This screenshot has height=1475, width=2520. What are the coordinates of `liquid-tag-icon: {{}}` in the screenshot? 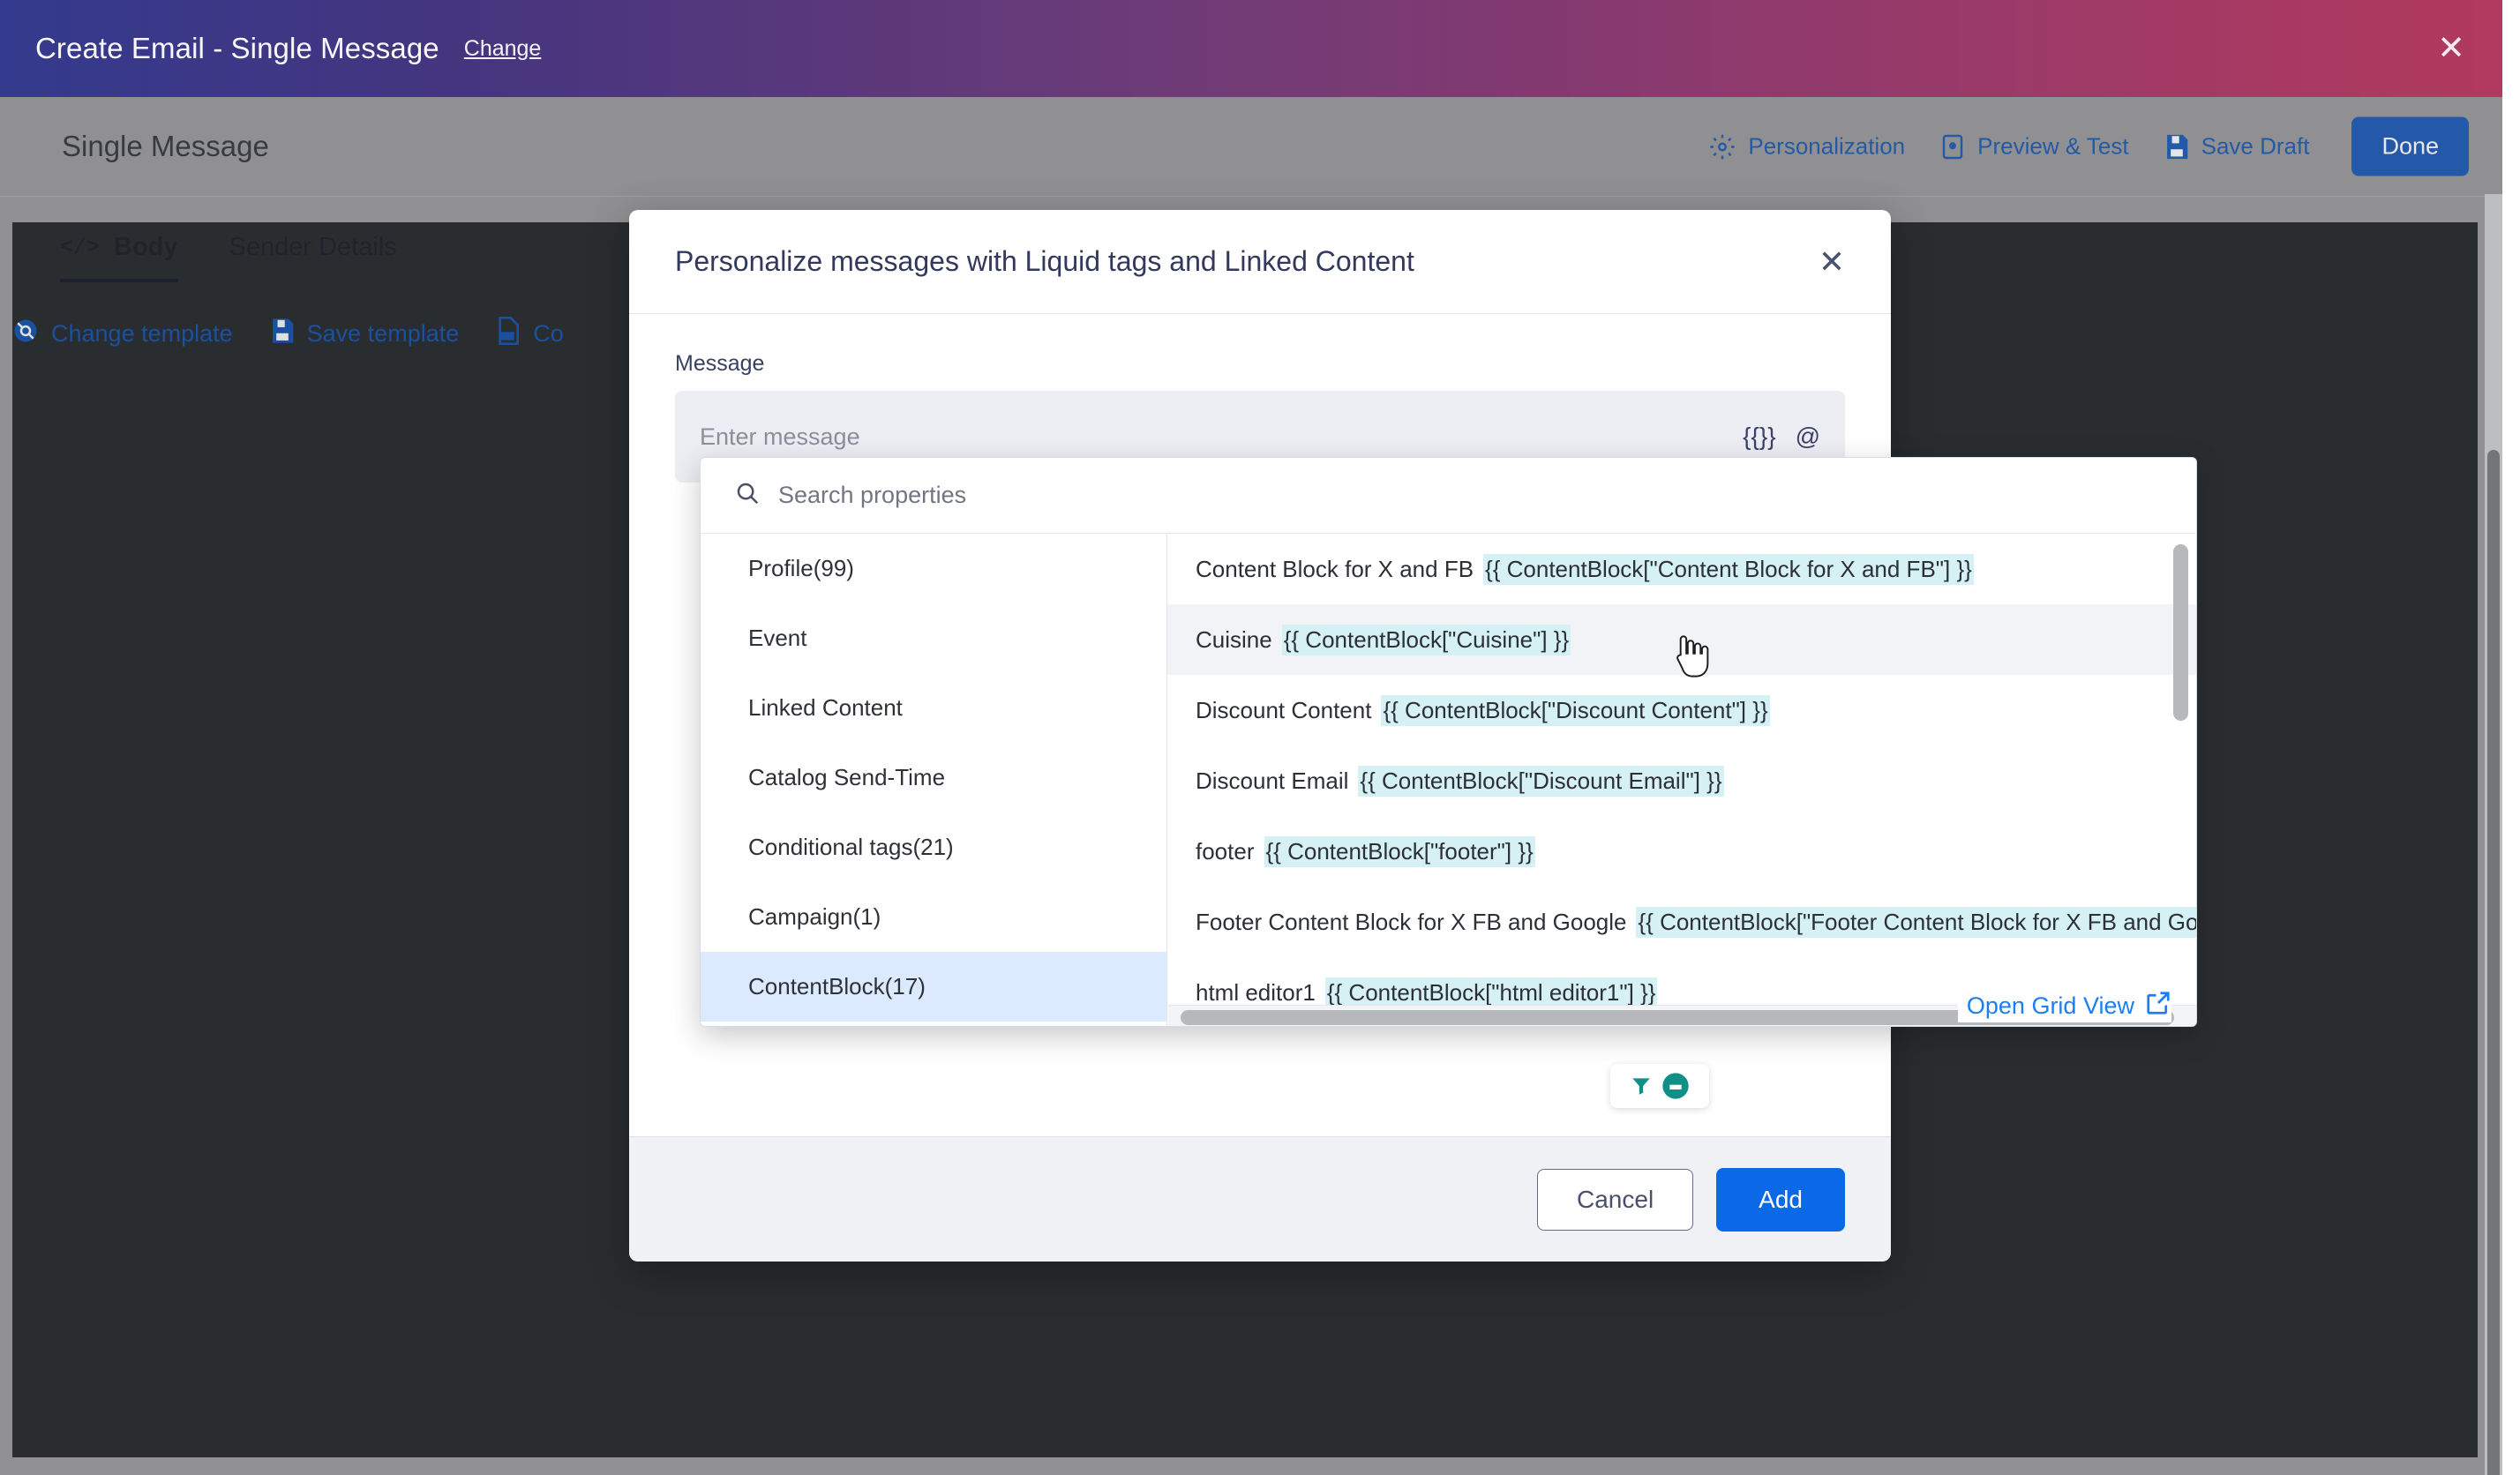 It's located at (1759, 437).